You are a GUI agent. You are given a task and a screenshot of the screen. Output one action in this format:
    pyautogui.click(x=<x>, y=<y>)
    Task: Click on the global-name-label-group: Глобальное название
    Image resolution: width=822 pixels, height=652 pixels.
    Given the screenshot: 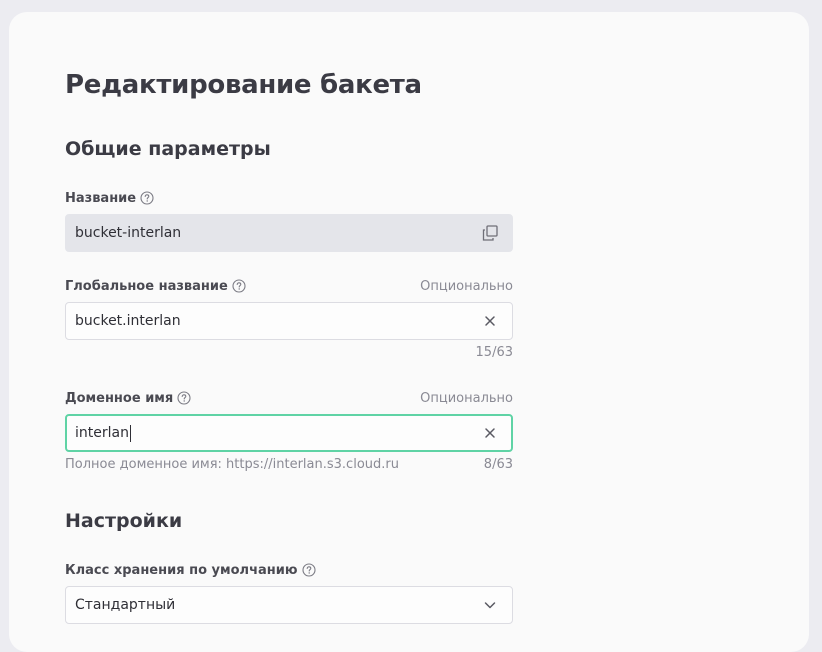 What is the action you would take?
    pyautogui.click(x=155, y=286)
    